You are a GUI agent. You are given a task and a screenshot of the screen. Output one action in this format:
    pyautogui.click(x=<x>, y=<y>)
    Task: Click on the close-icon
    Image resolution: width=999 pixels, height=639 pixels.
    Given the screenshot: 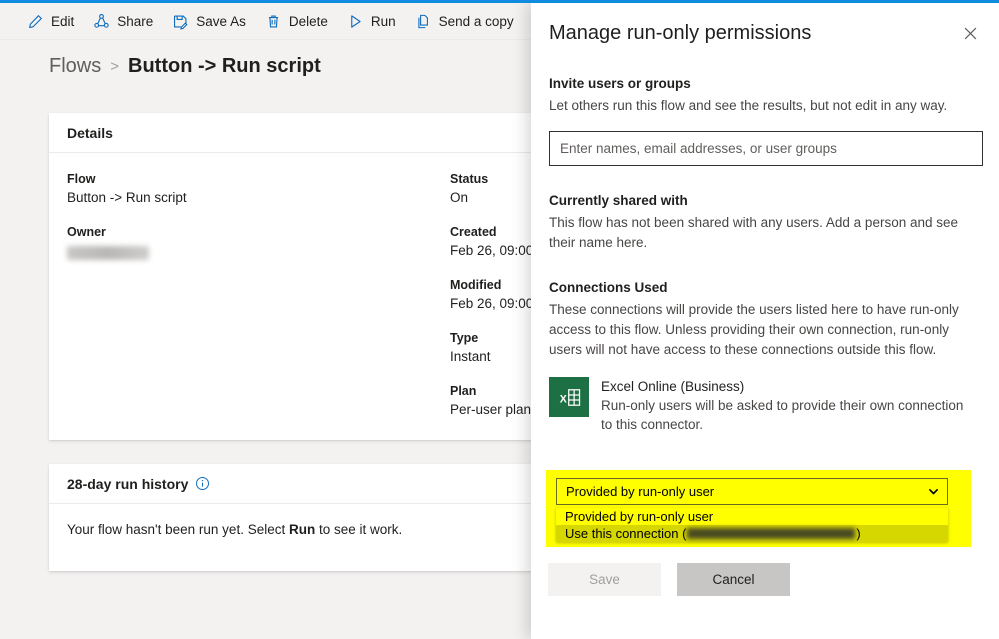 What is the action you would take?
    pyautogui.click(x=970, y=33)
    